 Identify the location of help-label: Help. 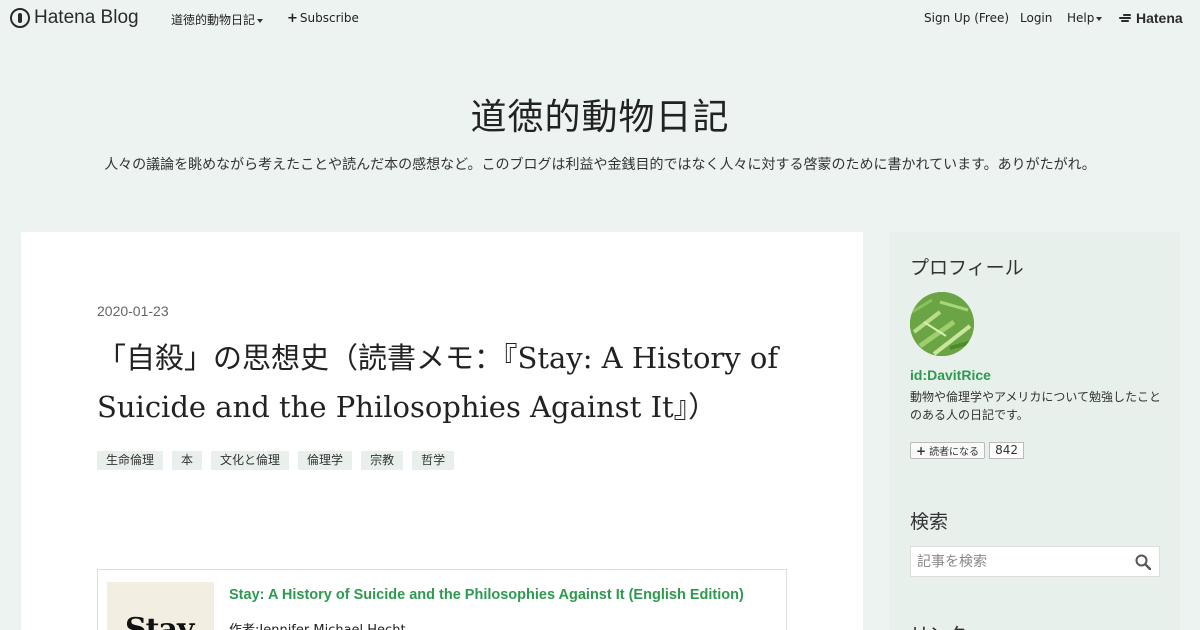
(1081, 18).